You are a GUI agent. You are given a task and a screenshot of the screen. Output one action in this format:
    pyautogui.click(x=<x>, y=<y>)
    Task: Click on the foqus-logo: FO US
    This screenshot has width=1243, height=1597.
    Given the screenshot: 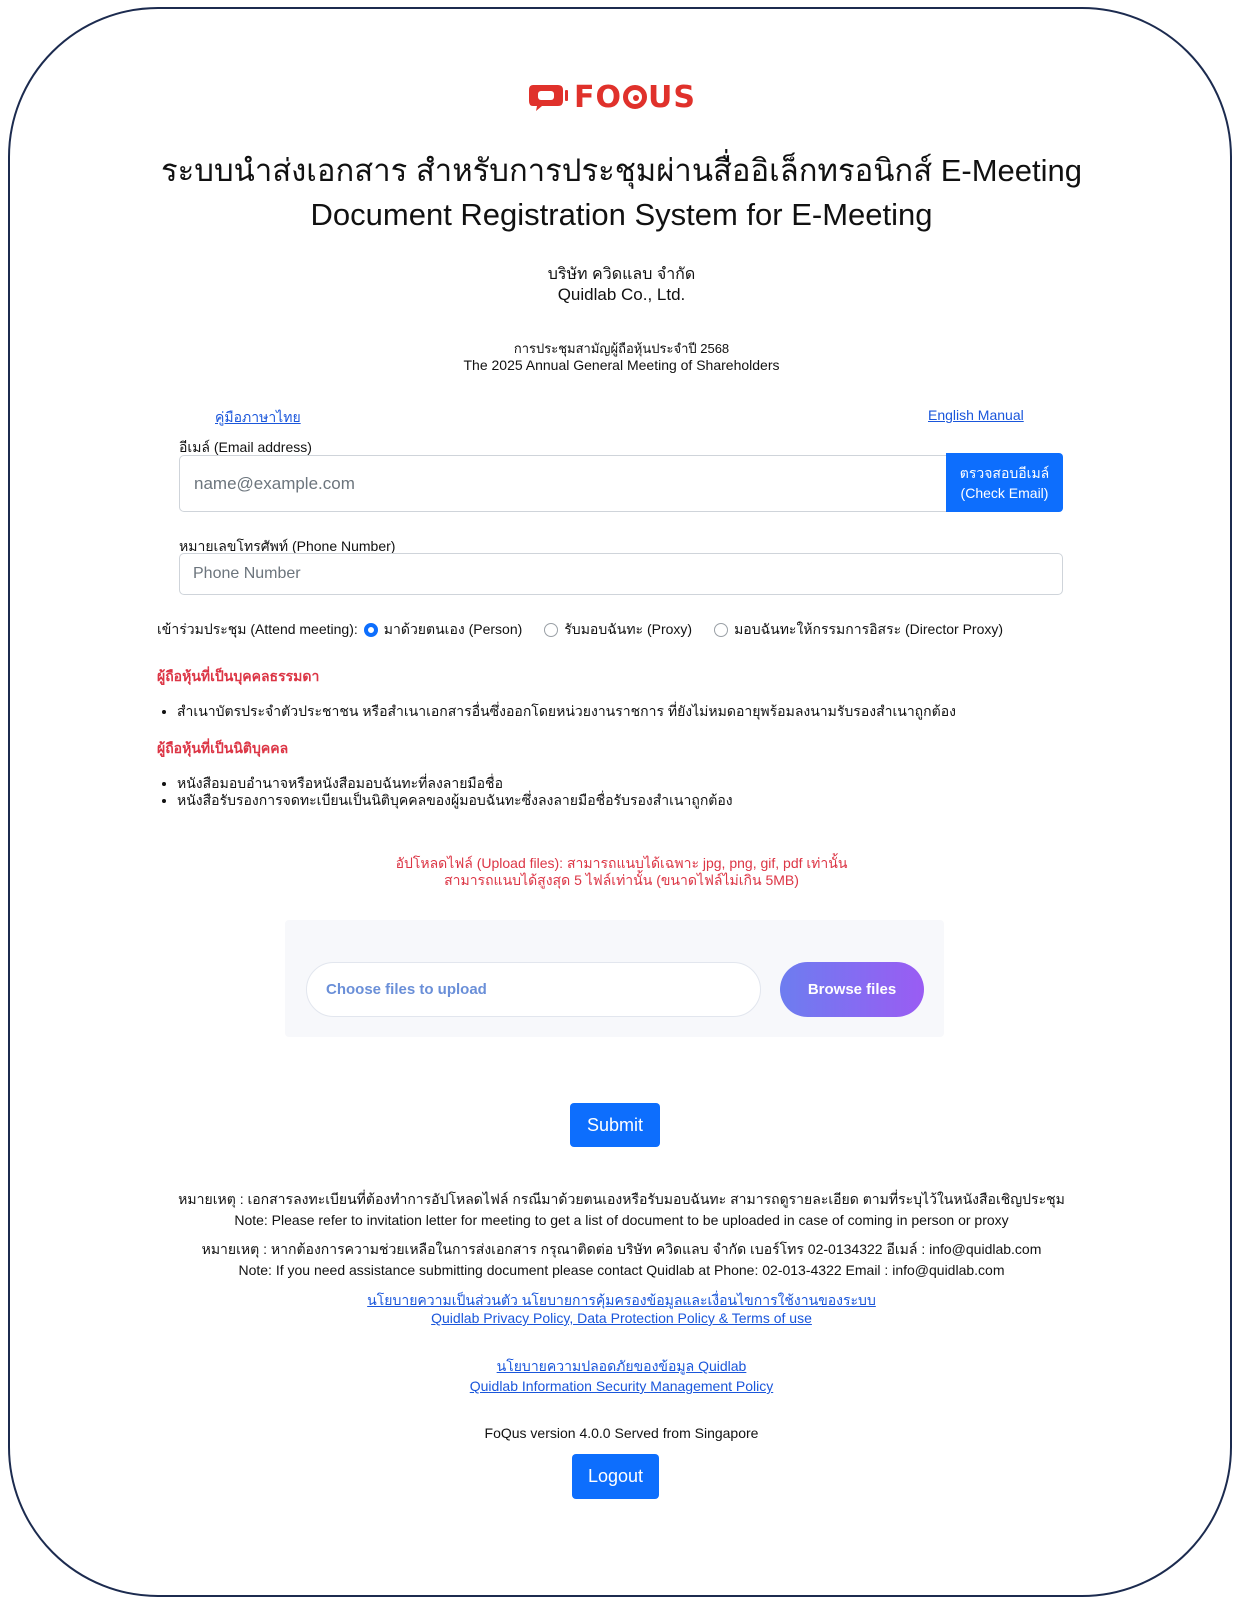 What is the action you would take?
    pyautogui.click(x=612, y=97)
    